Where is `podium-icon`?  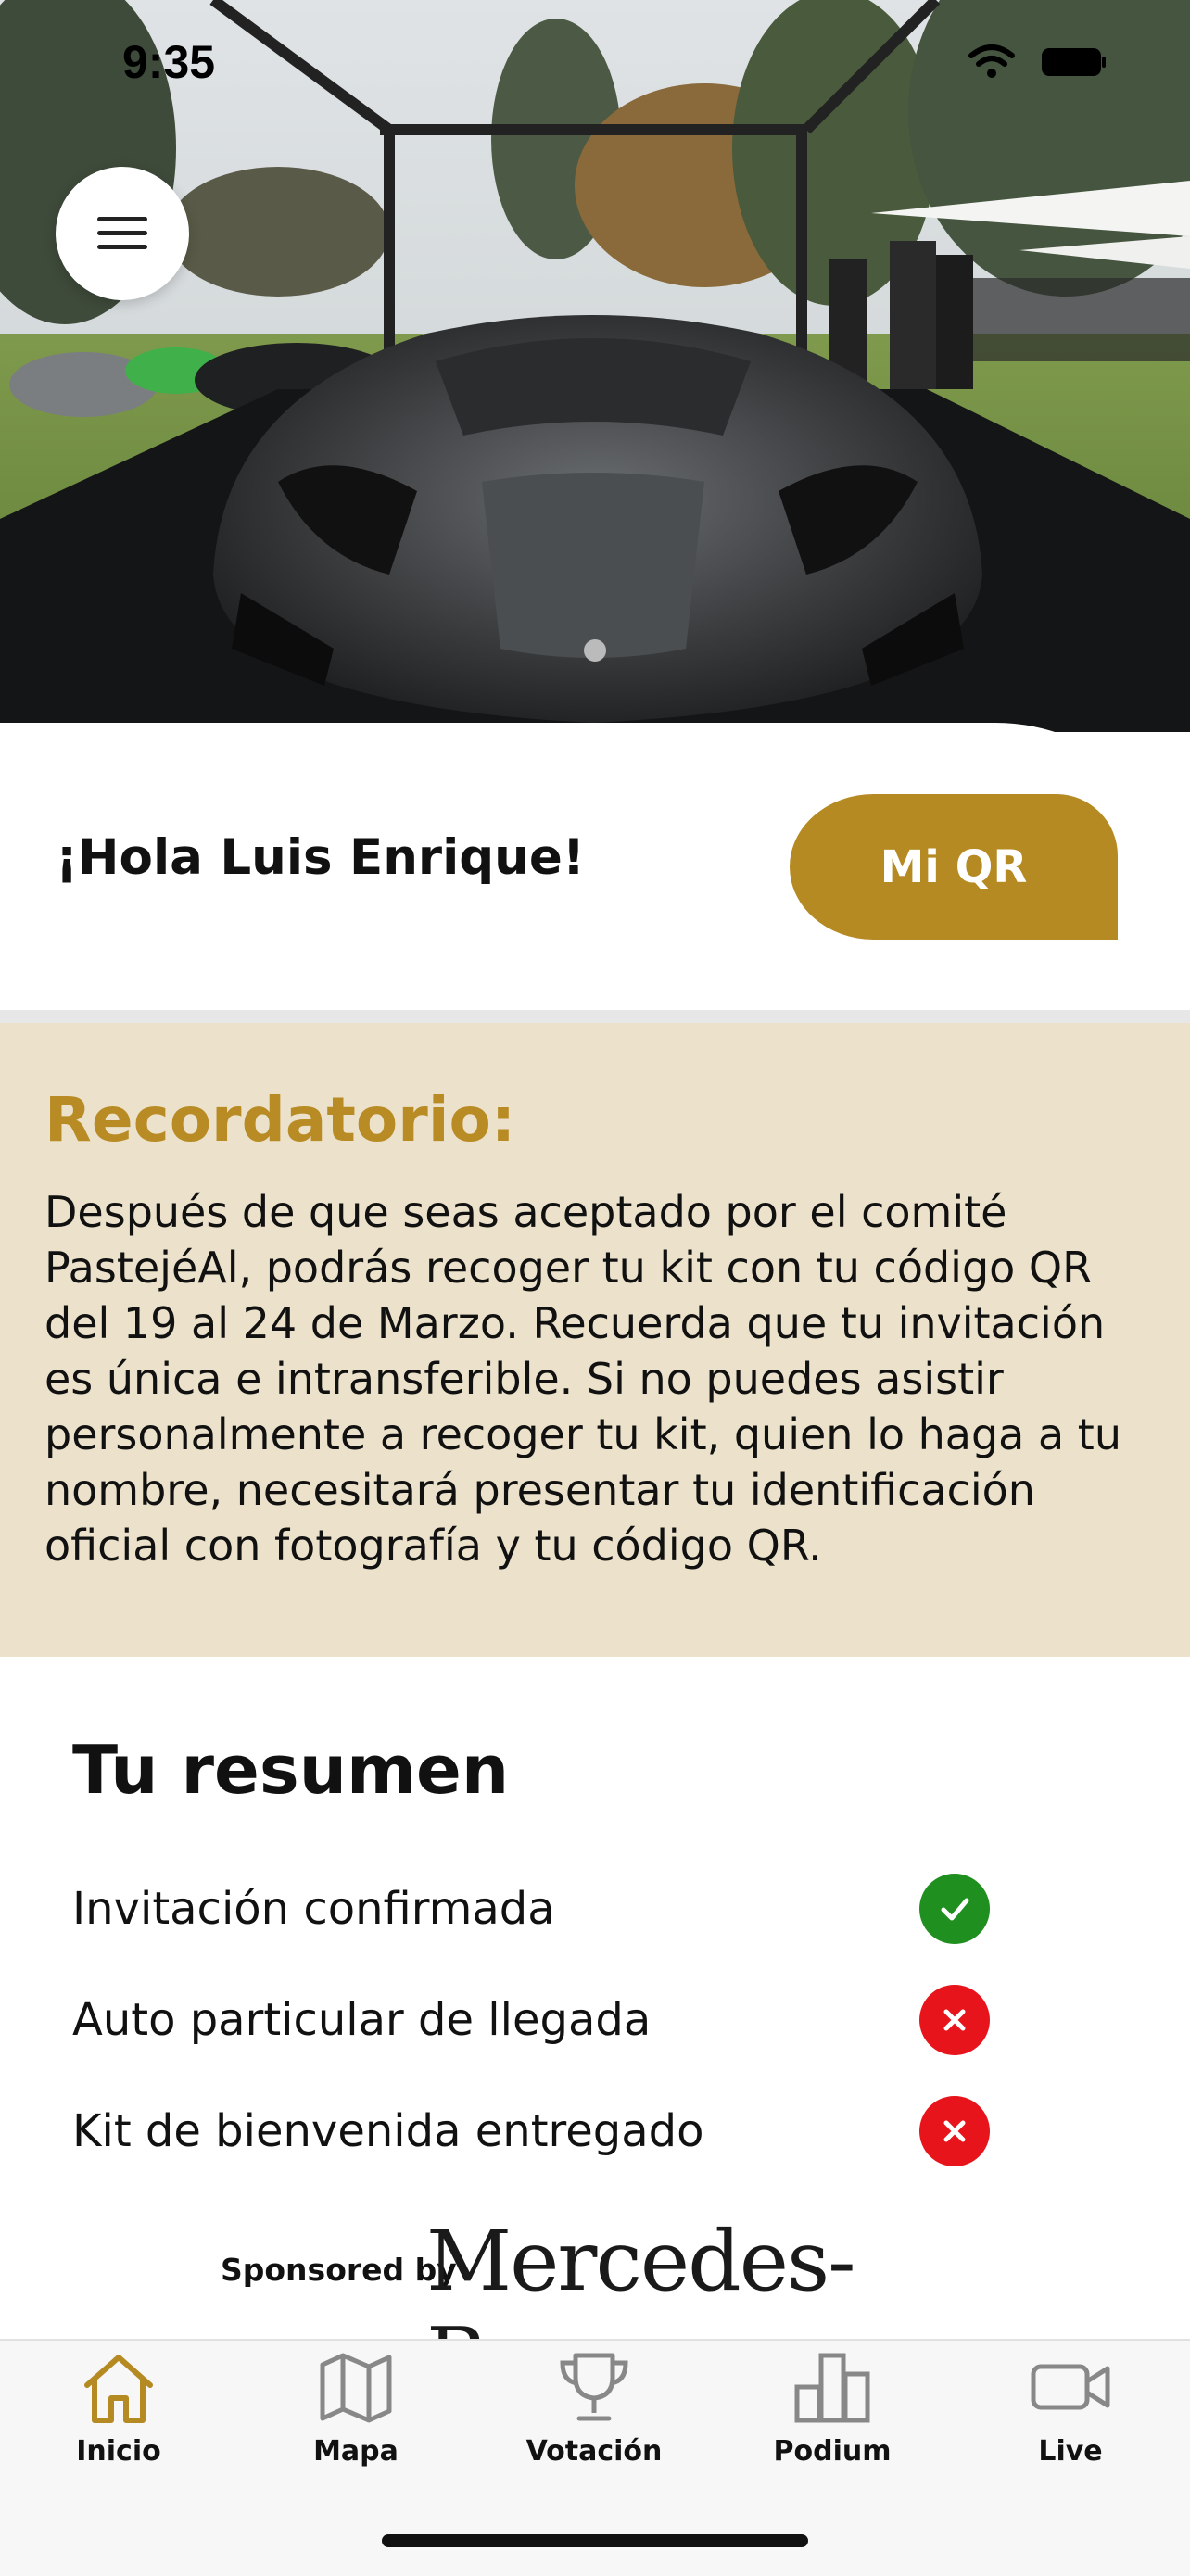
podium-icon is located at coordinates (832, 2388).